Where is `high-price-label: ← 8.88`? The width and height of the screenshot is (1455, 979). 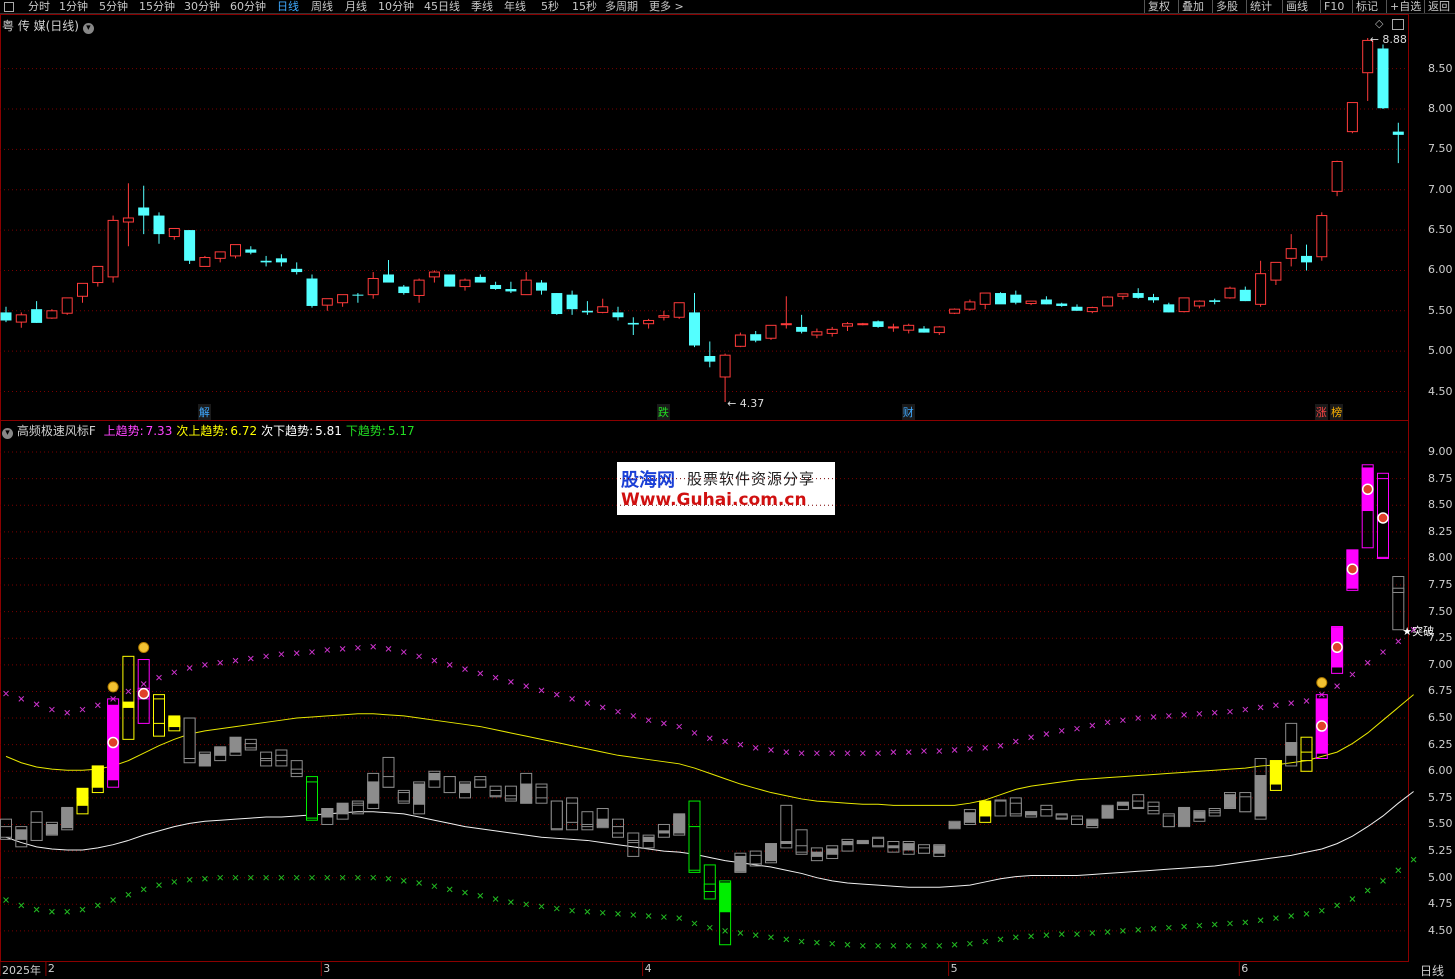
high-price-label: ← 8.88 is located at coordinates (1388, 39).